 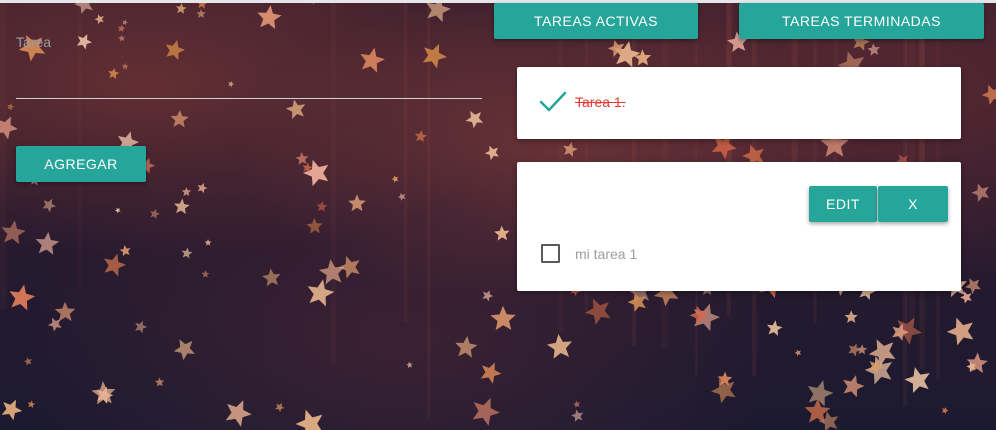 I want to click on add-button: AGREGAR, so click(x=81, y=164).